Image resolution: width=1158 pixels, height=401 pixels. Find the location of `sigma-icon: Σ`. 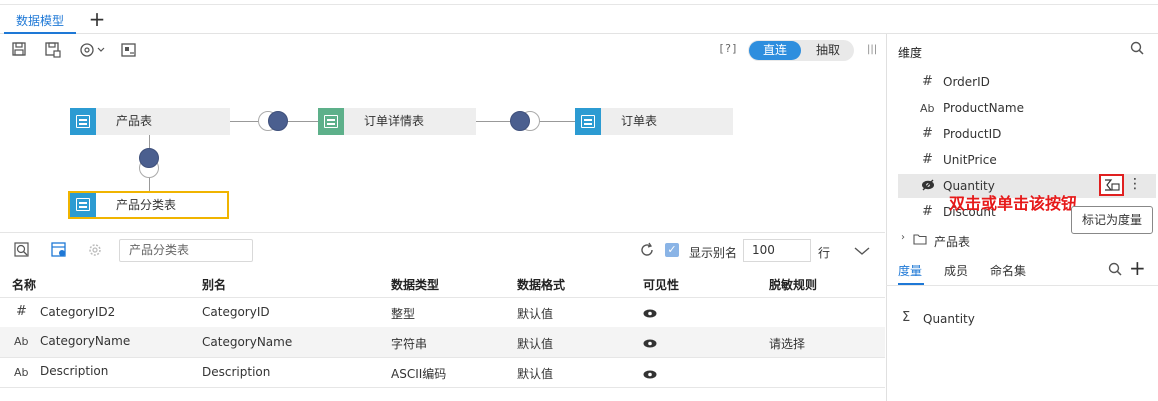

sigma-icon: Σ is located at coordinates (906, 317).